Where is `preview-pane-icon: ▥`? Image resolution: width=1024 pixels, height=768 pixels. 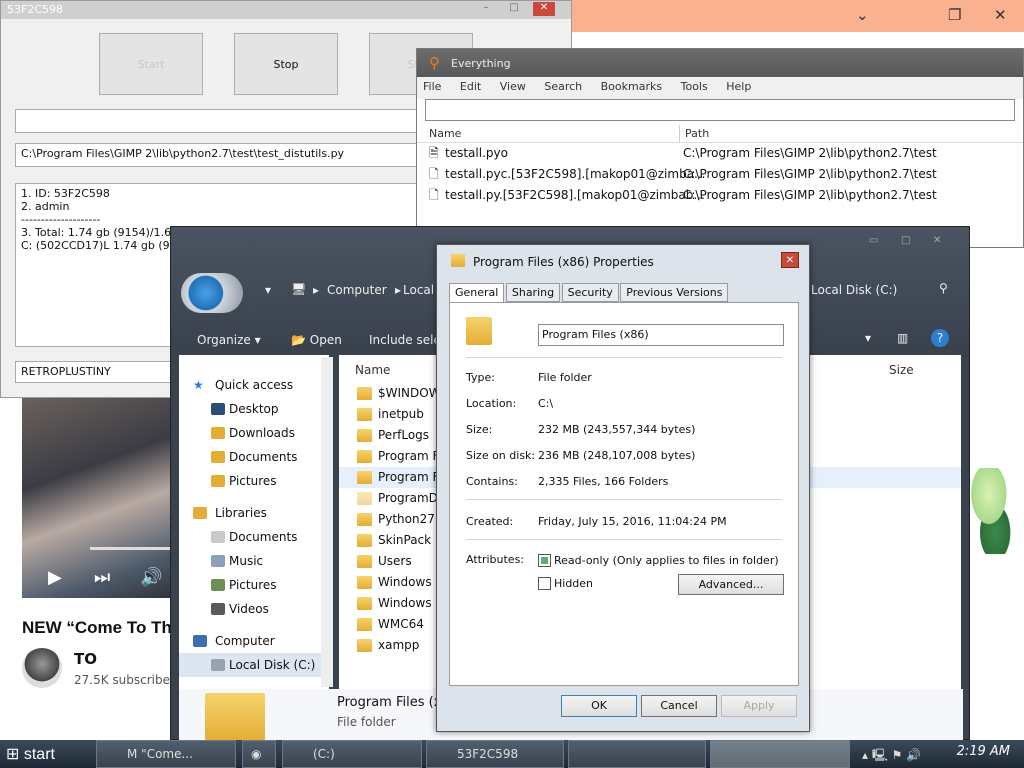
preview-pane-icon: ▥ is located at coordinates (902, 338).